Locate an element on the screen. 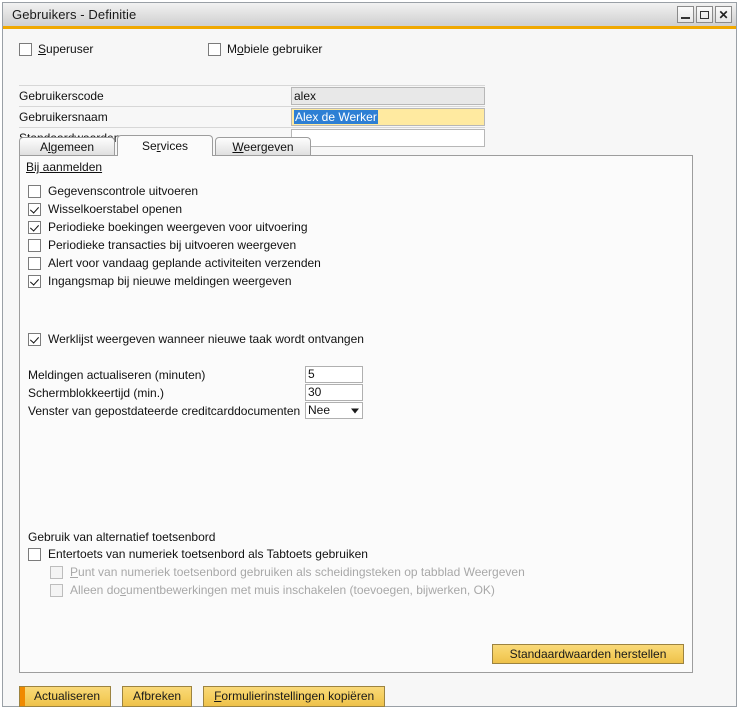 The height and width of the screenshot is (712, 743). tab-services-label: Services is located at coordinates (165, 146).